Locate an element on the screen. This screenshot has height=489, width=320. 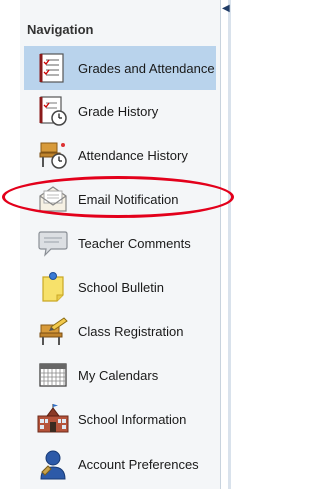
nav-item-label: Account Preferences is located at coordinates (138, 464).